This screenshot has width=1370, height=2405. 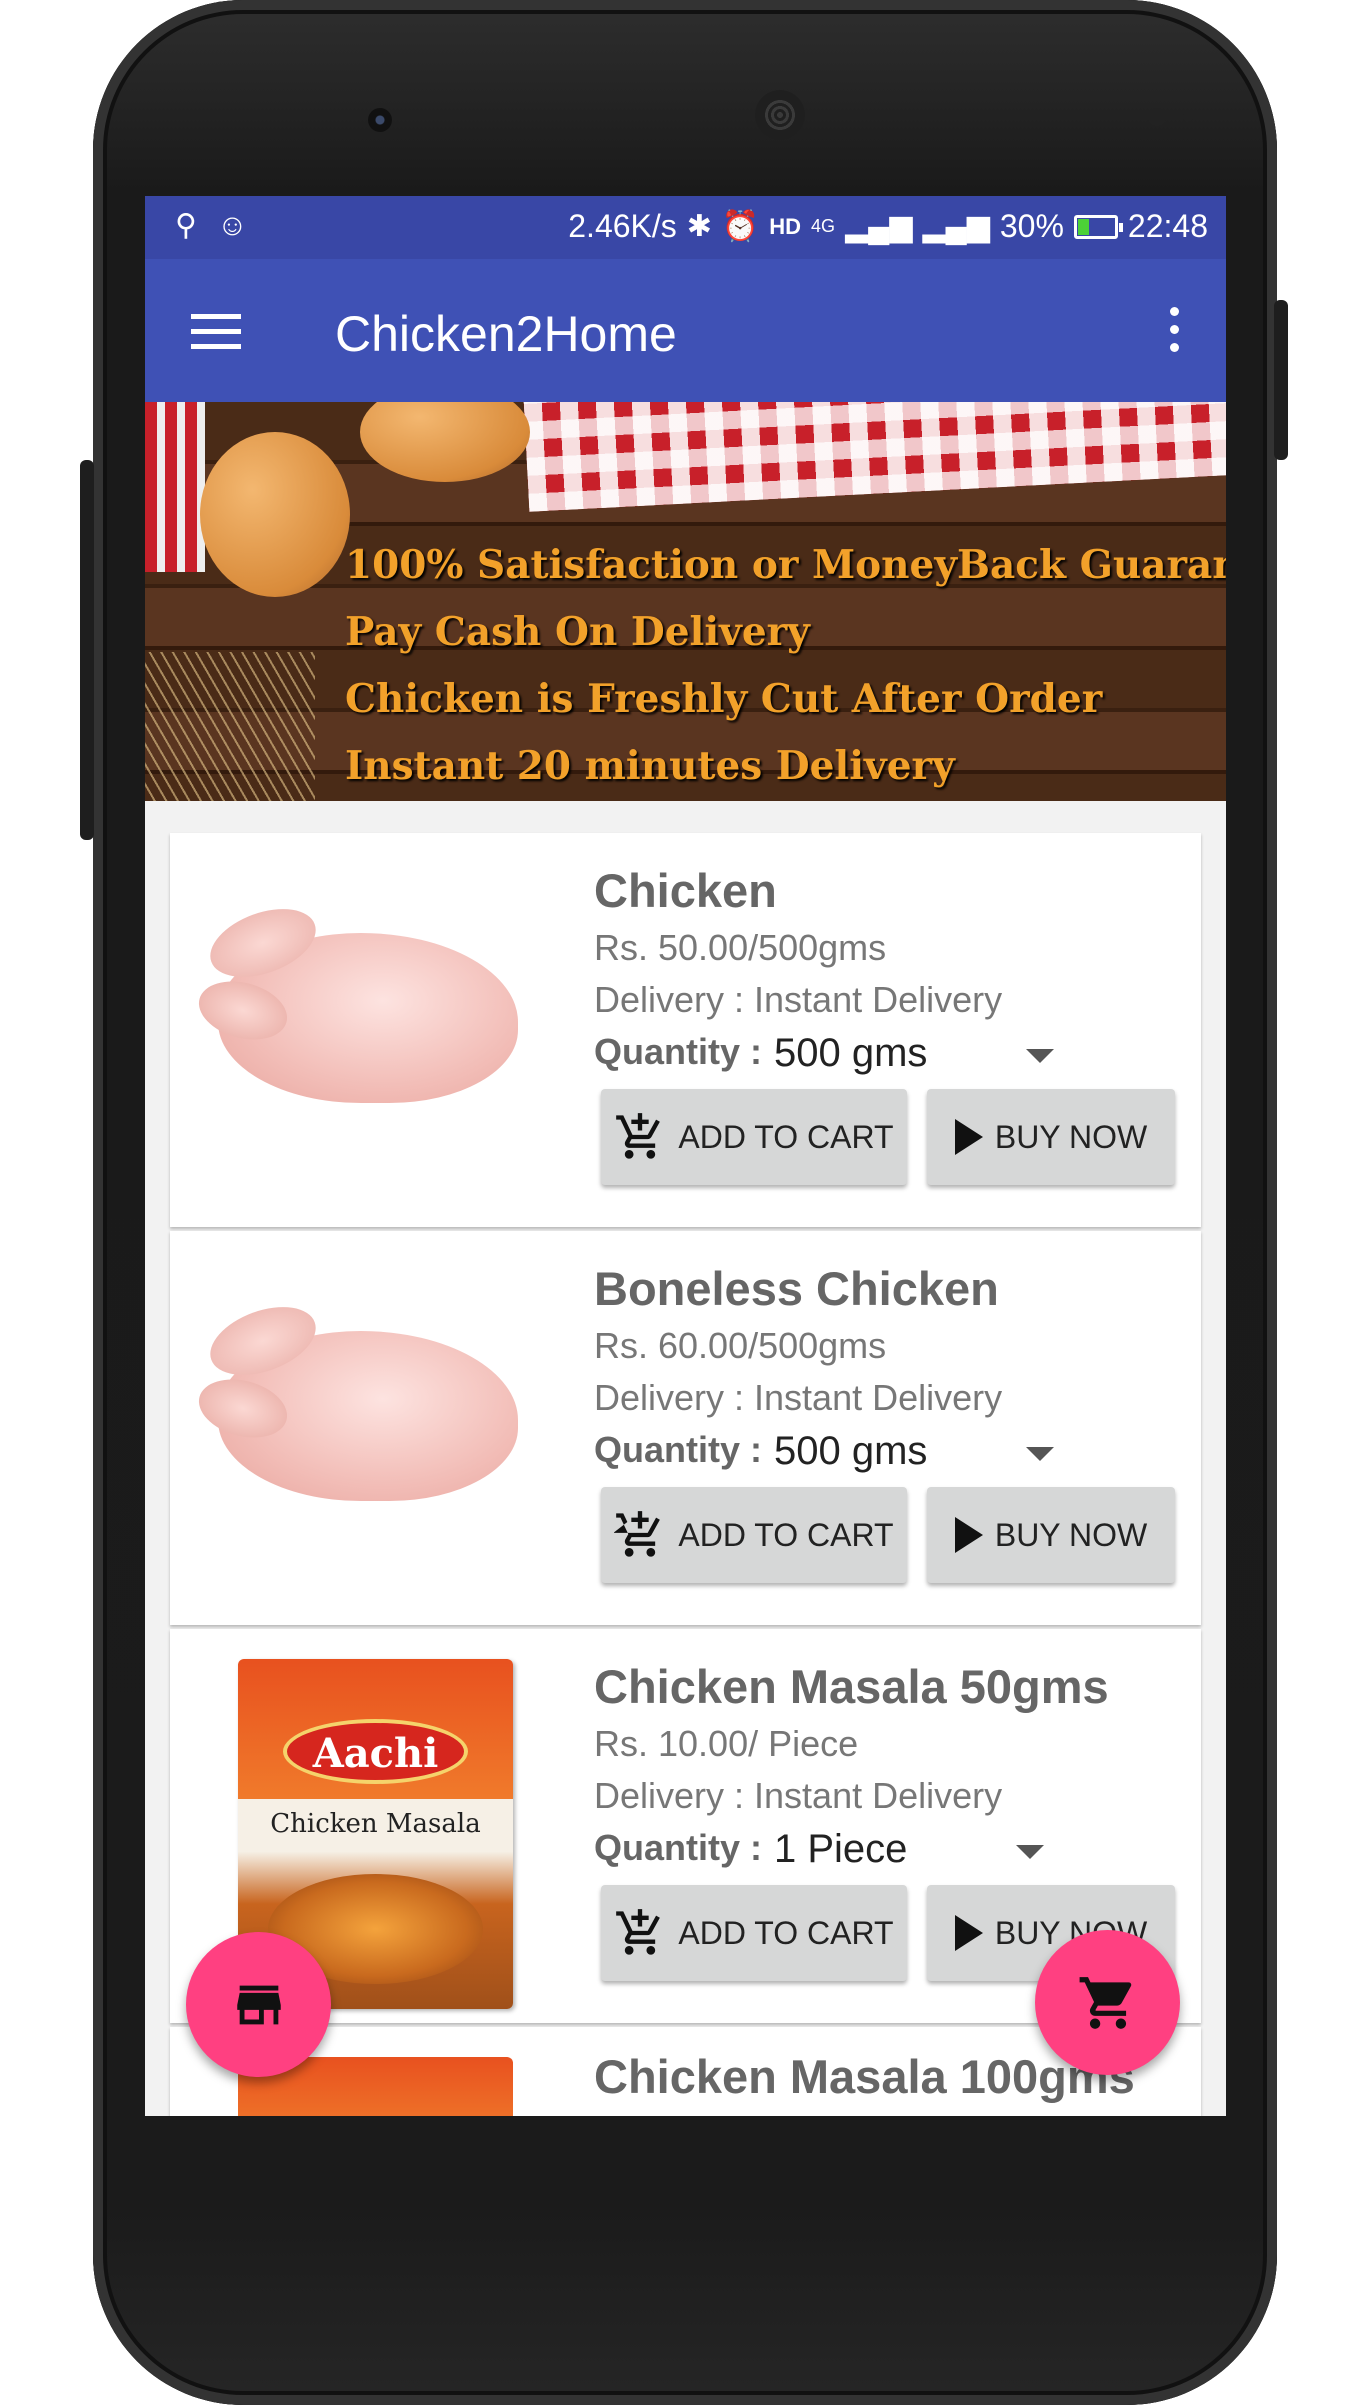 I want to click on product-price: Rs. 50.00/500gms, so click(x=740, y=947).